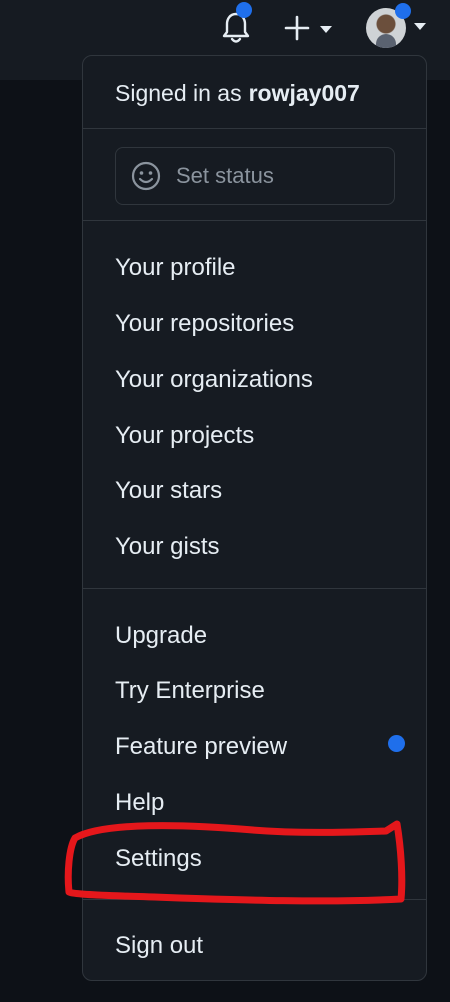  Describe the element at coordinates (214, 380) in the screenshot. I see `menu-item-your-organizations: Your organizations` at that location.